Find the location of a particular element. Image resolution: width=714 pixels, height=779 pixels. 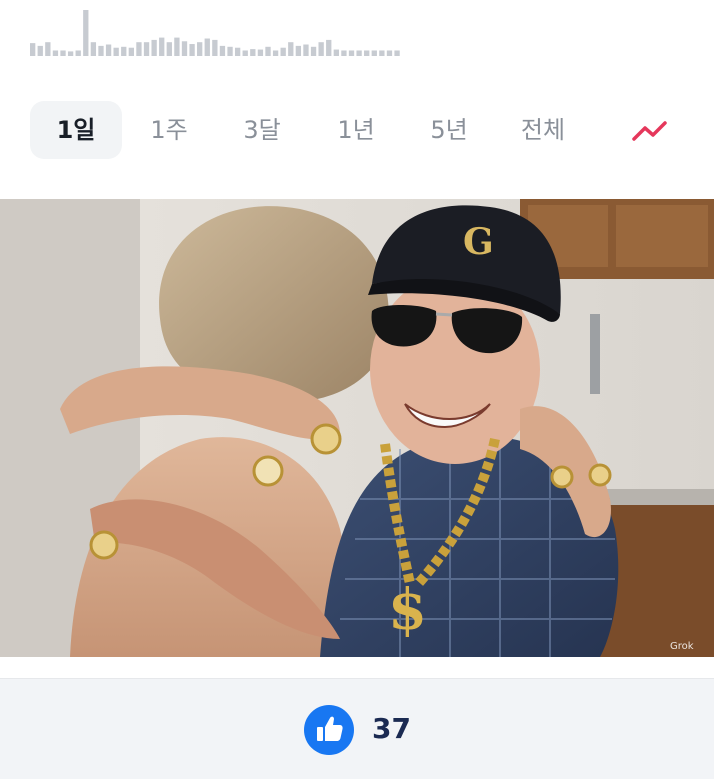

grok-watermark: Grok is located at coordinates (682, 646).